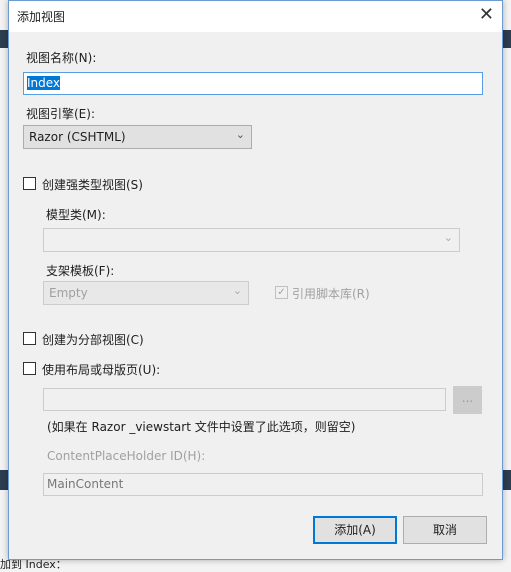 Image resolution: width=511 pixels, height=572 pixels. Describe the element at coordinates (29, 183) in the screenshot. I see `strong-type-checkbox` at that location.